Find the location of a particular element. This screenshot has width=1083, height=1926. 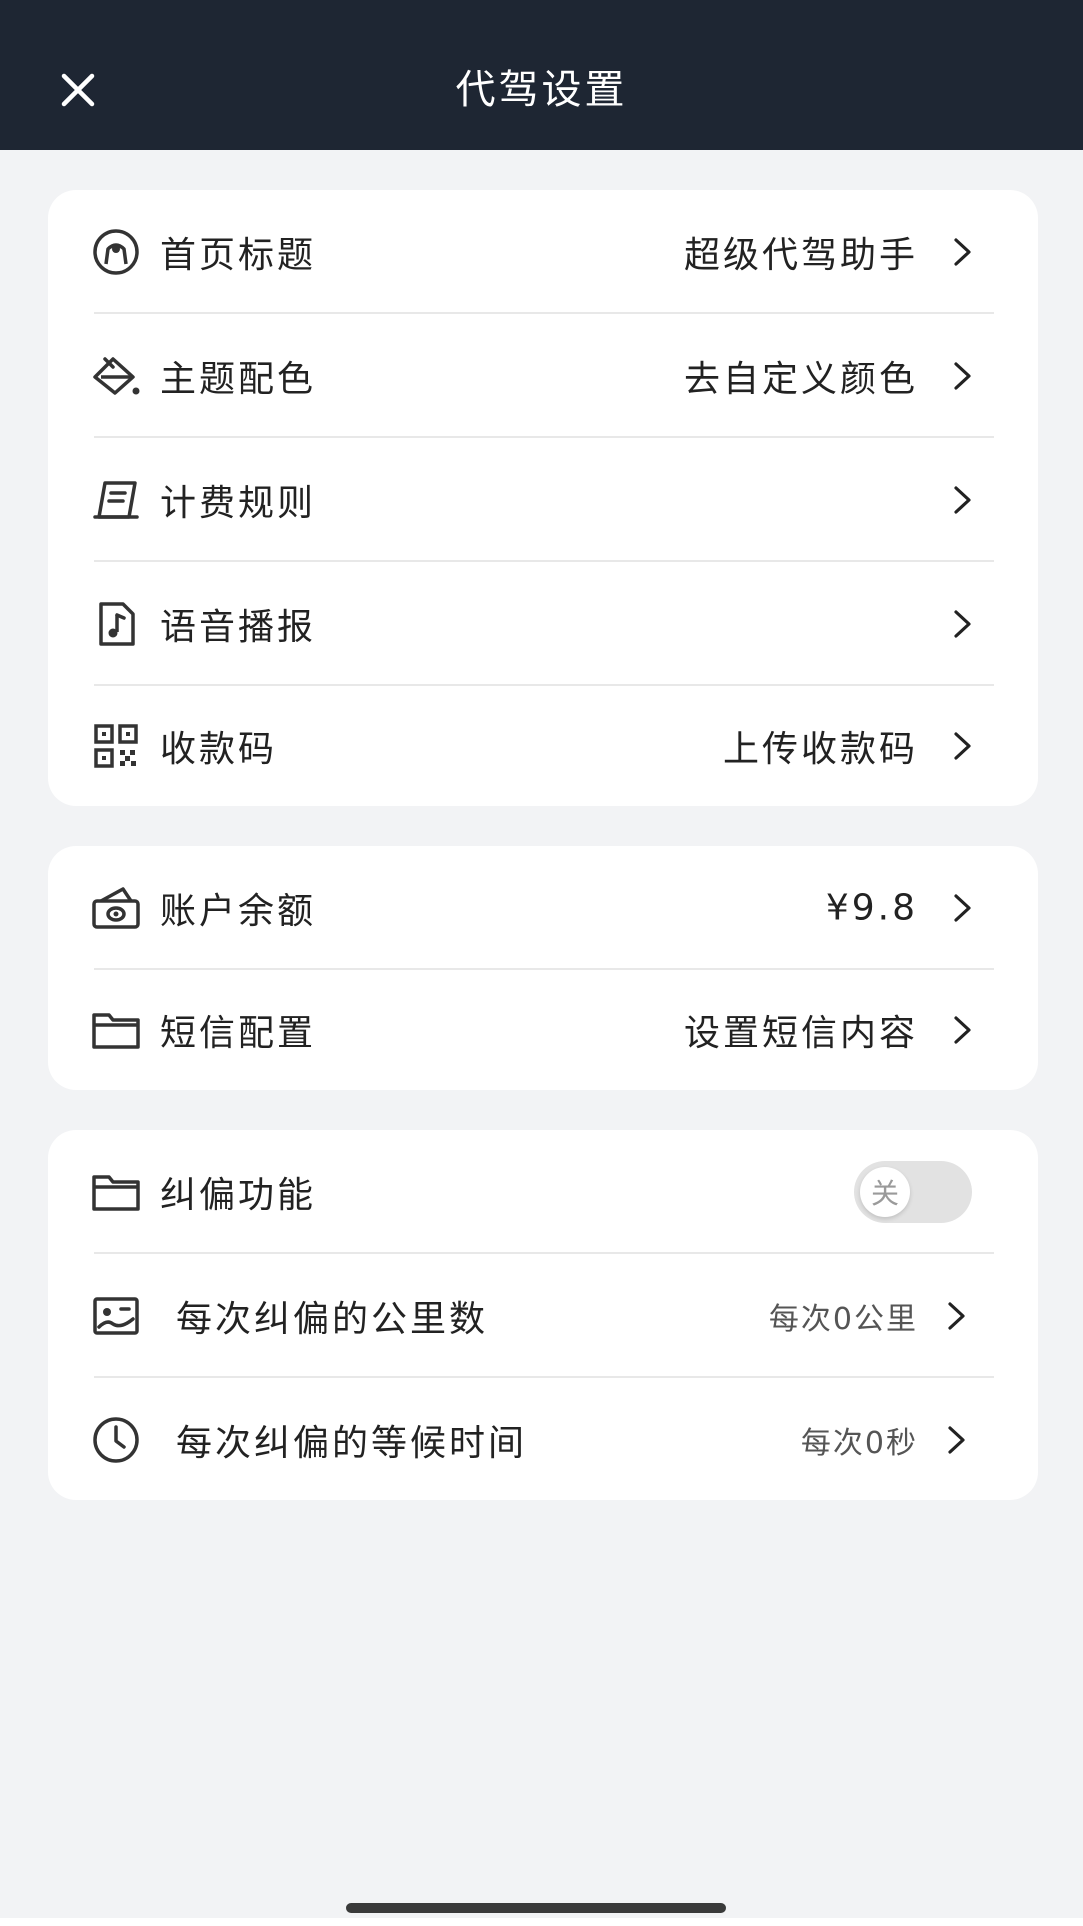

setting-label: 纠偏功能 is located at coordinates (238, 1195).